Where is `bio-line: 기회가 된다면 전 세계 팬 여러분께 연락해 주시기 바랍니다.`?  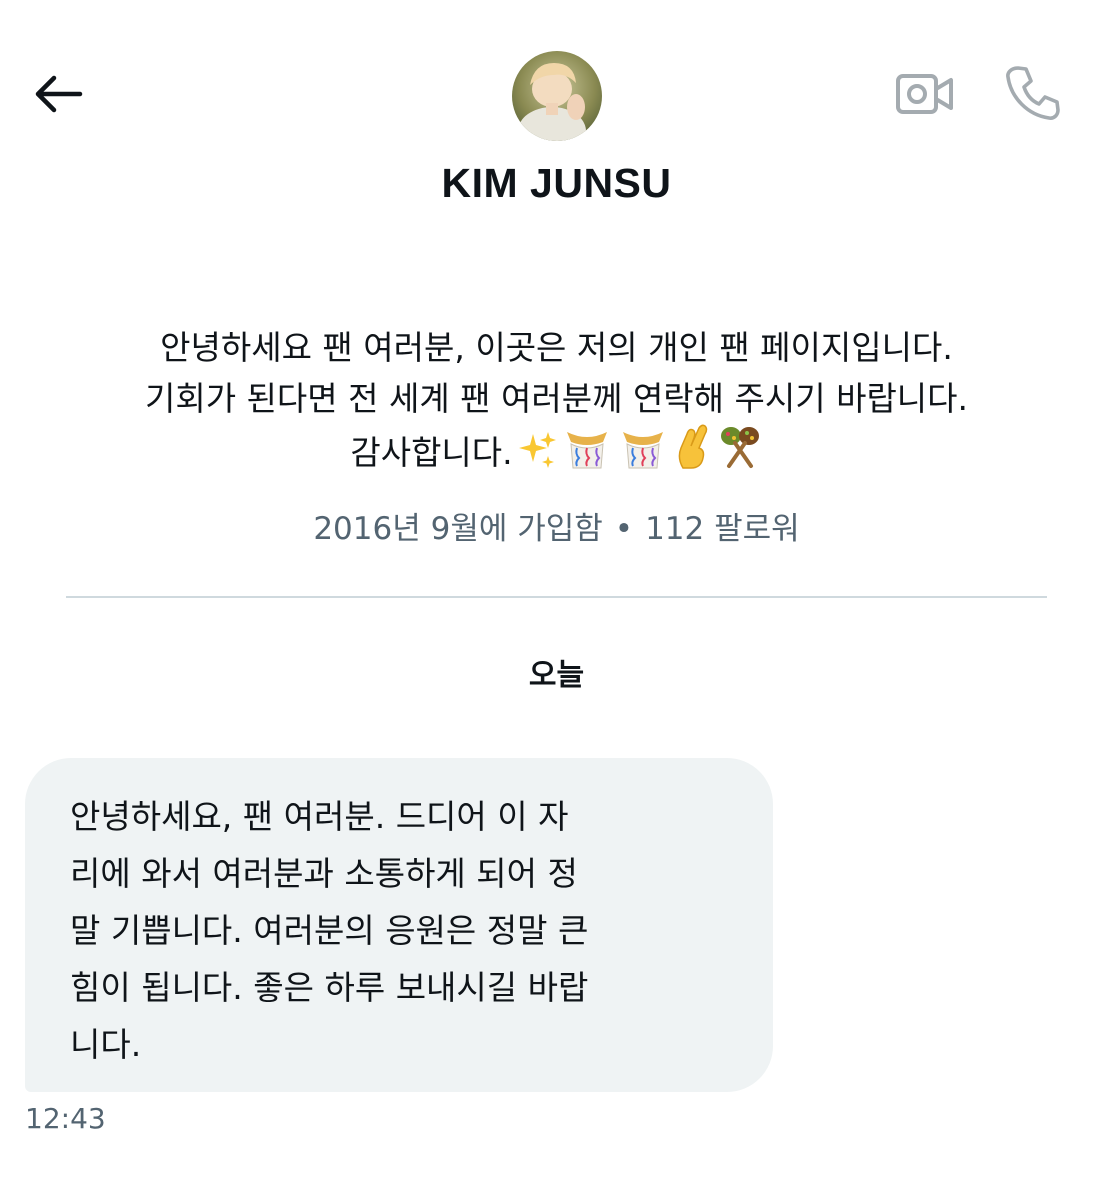 bio-line: 기회가 된다면 전 세계 팬 여러분께 연락해 주시기 바랍니다. is located at coordinates (556, 398).